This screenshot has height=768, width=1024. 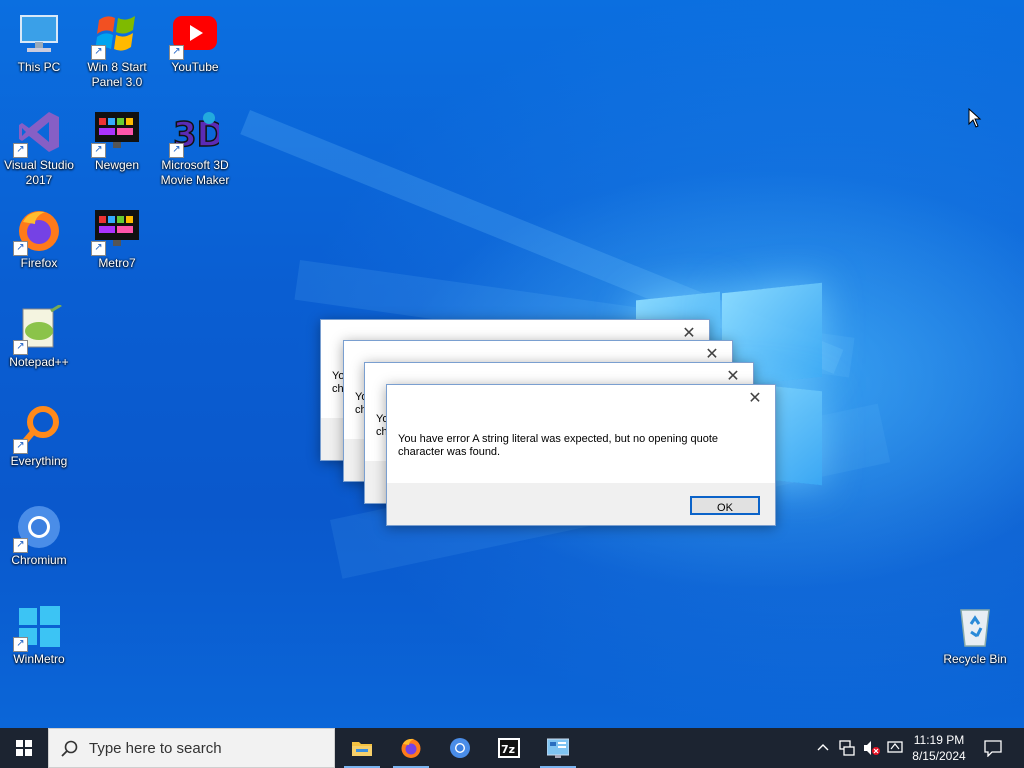 I want to click on desktop-icon-visual-studio: ↗ Visual Studio 2017, so click(x=39, y=148).